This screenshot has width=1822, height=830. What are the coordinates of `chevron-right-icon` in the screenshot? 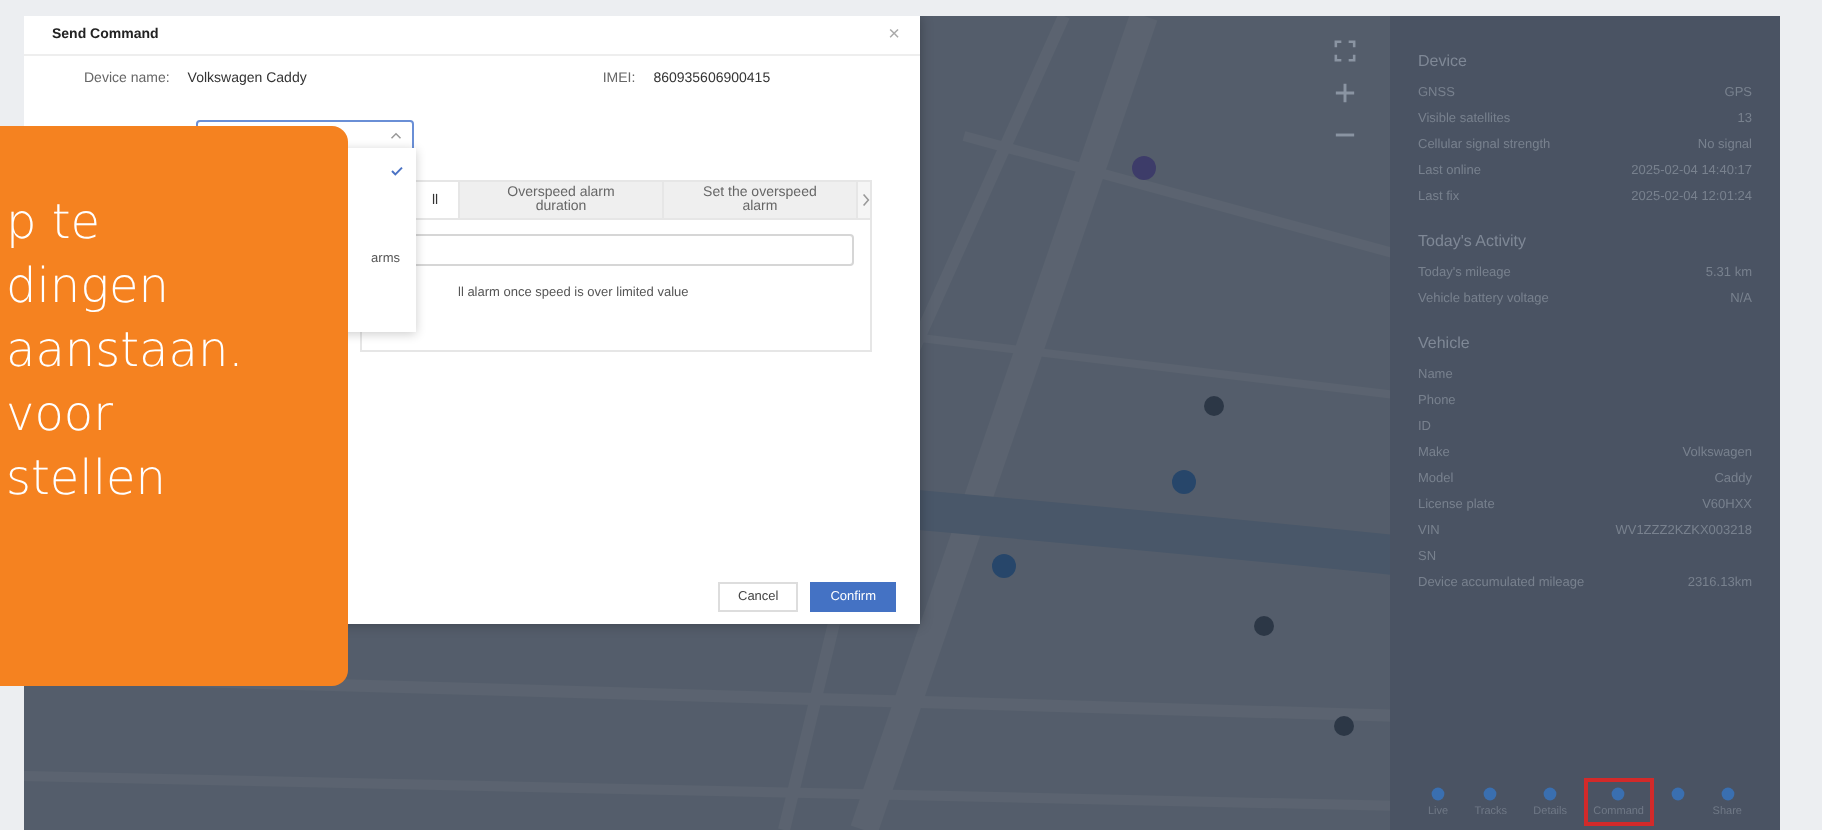 It's located at (866, 200).